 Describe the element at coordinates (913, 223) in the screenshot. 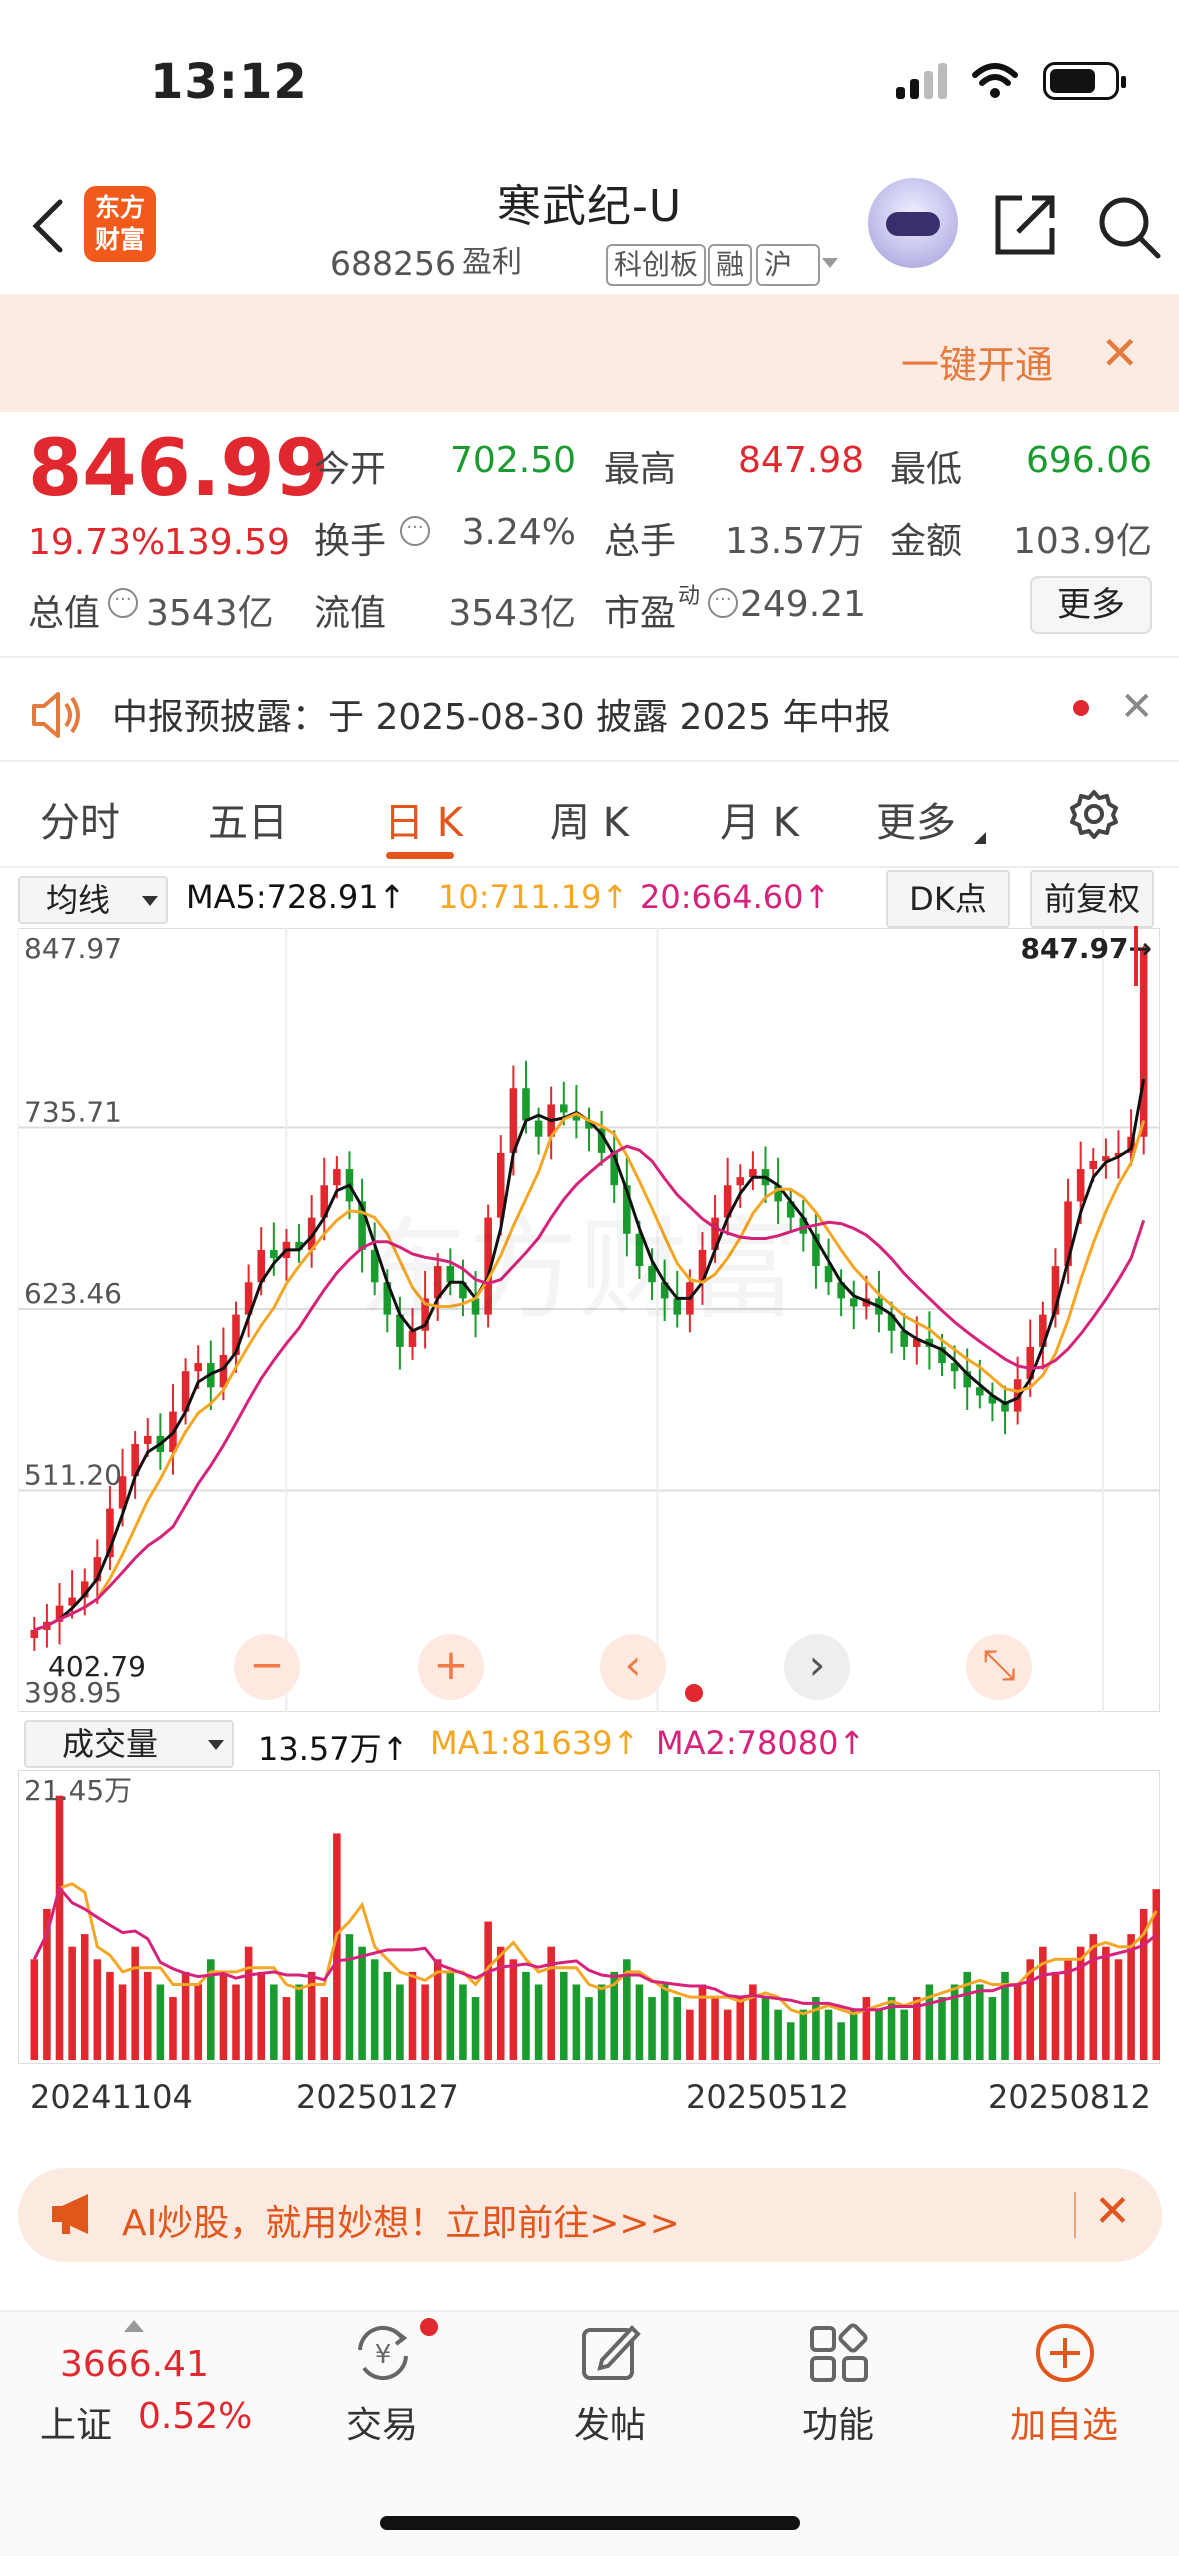

I see `assistant-avatar` at that location.